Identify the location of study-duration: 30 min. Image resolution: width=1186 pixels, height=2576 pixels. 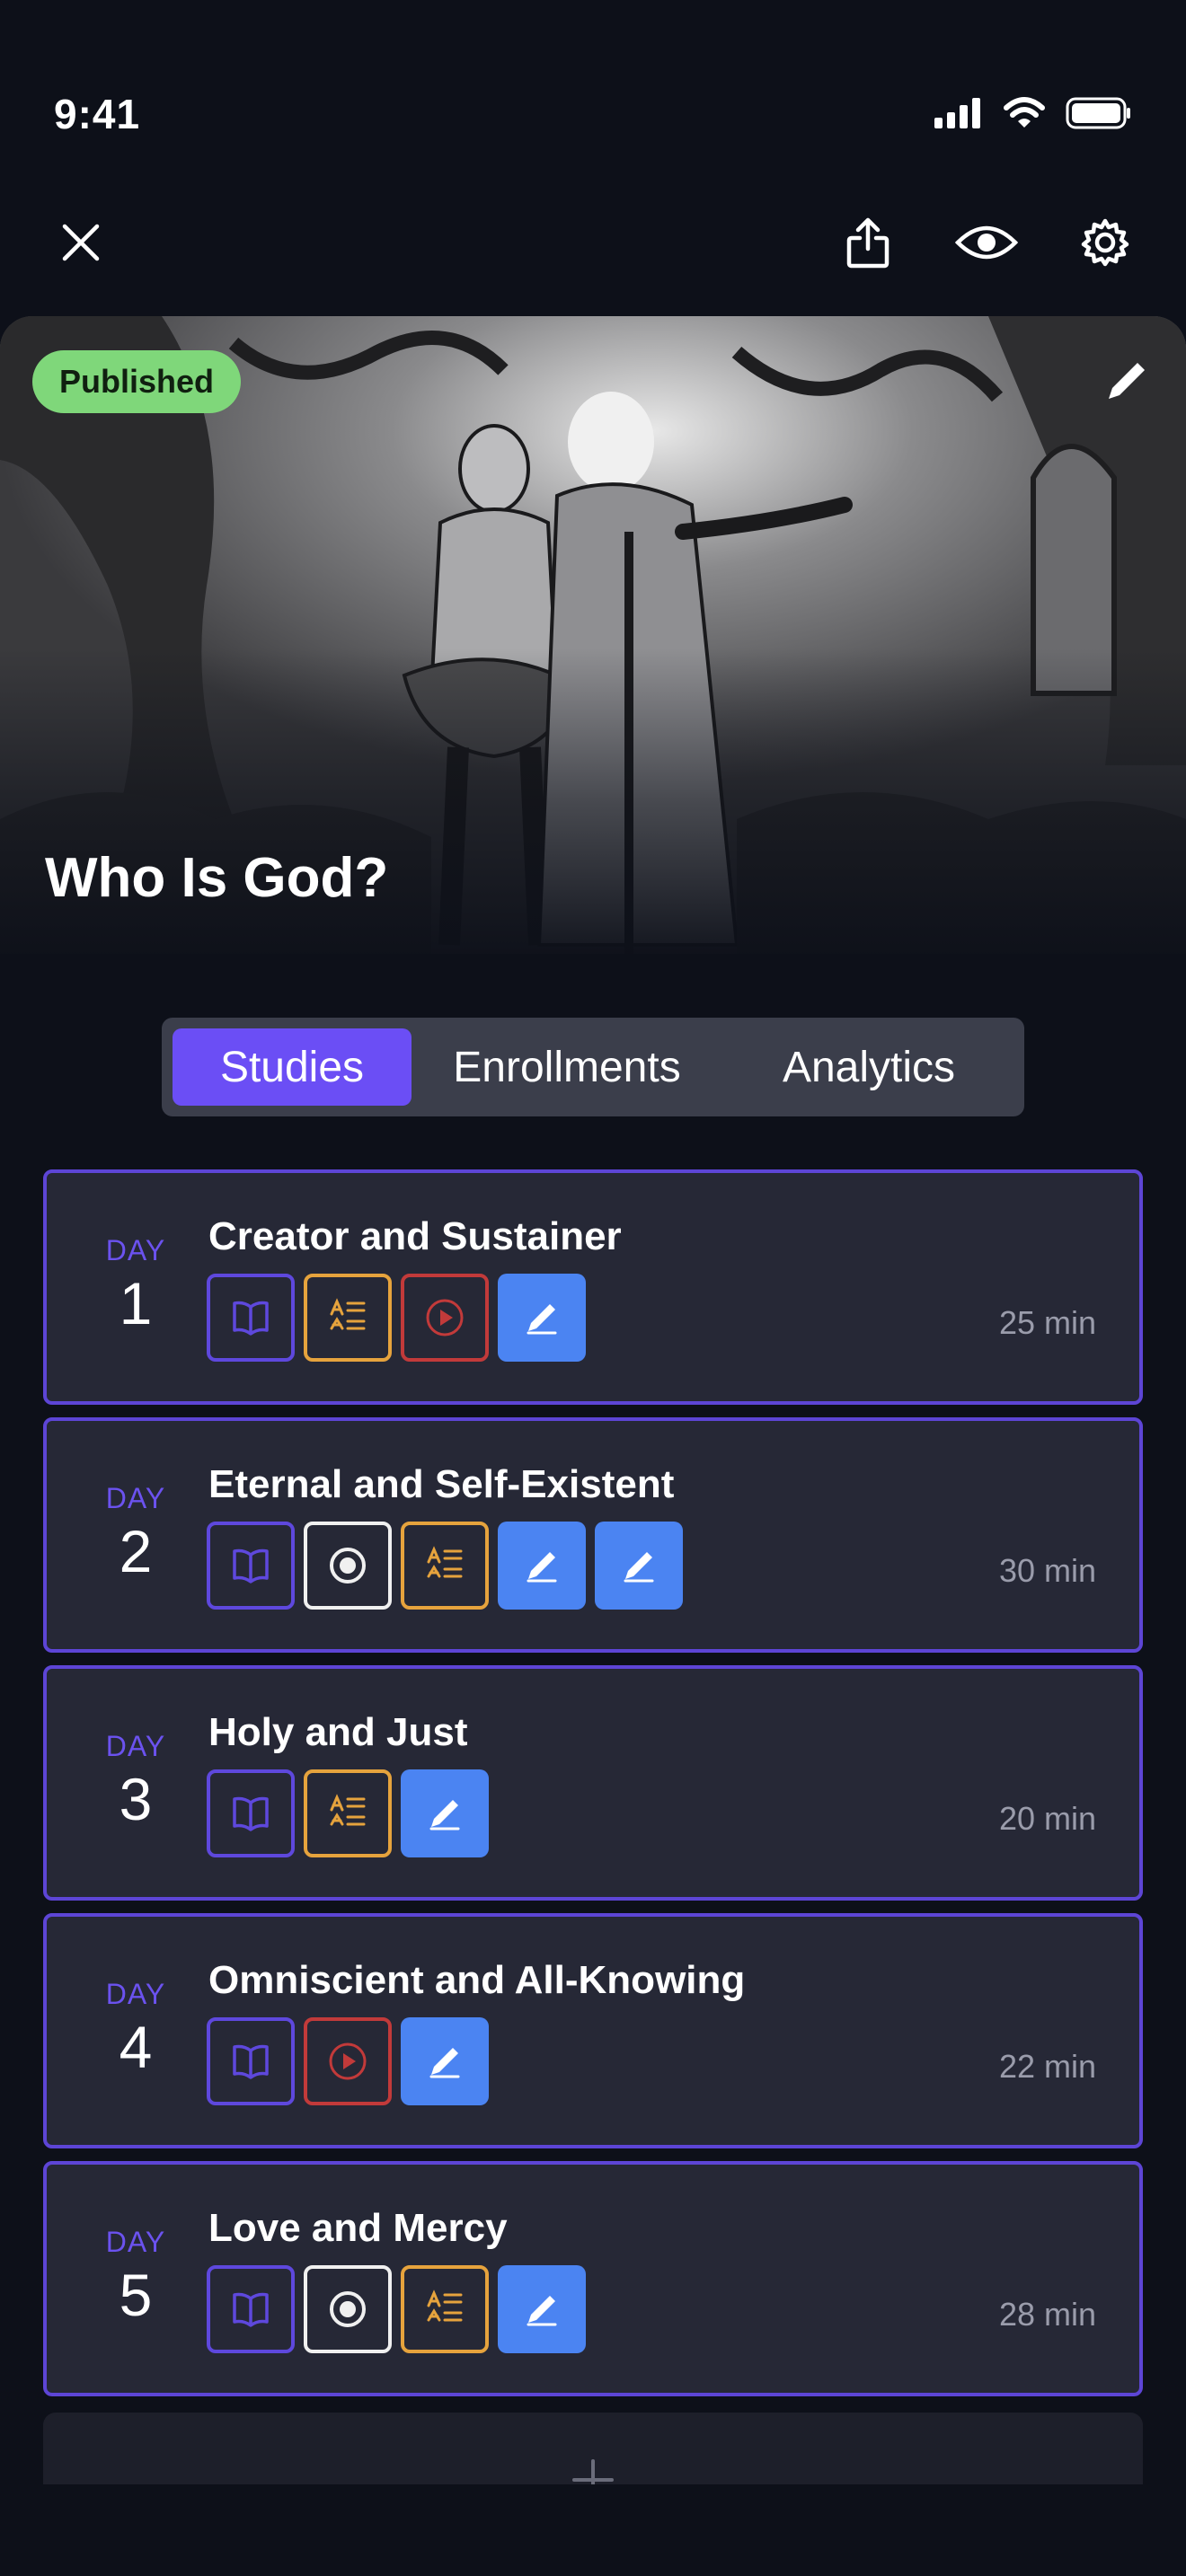
(1047, 1570).